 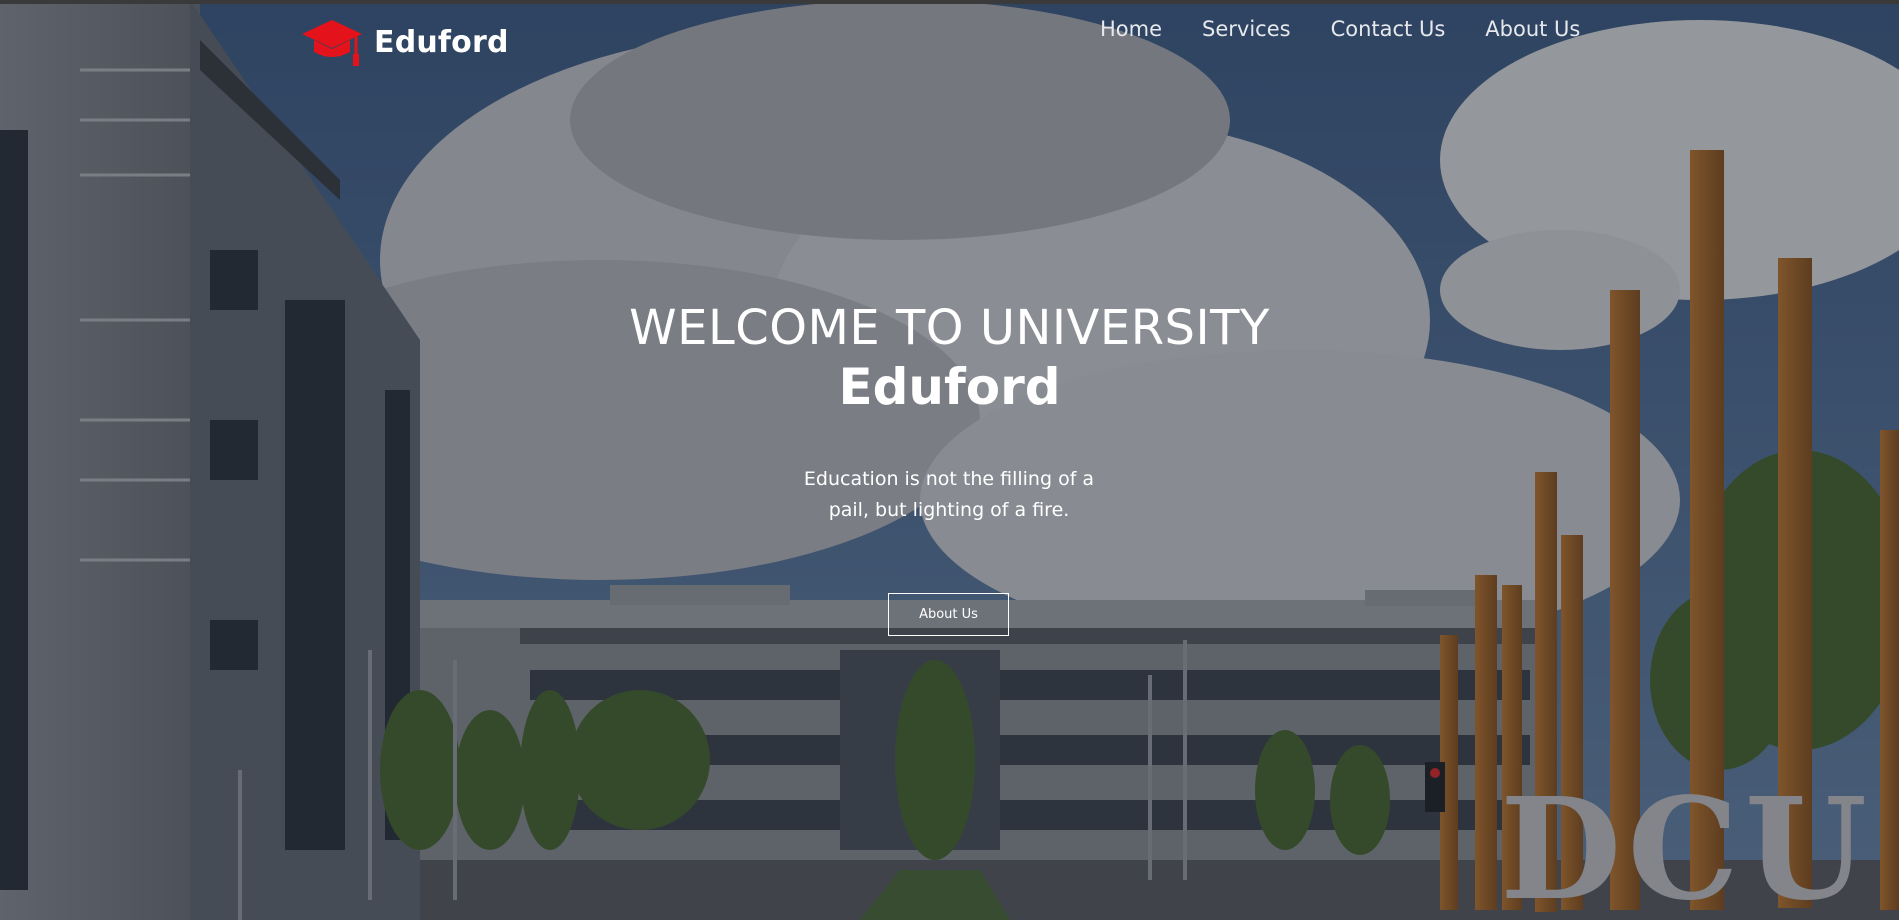 What do you see at coordinates (1532, 29) in the screenshot?
I see `nav-about-us: About Us` at bounding box center [1532, 29].